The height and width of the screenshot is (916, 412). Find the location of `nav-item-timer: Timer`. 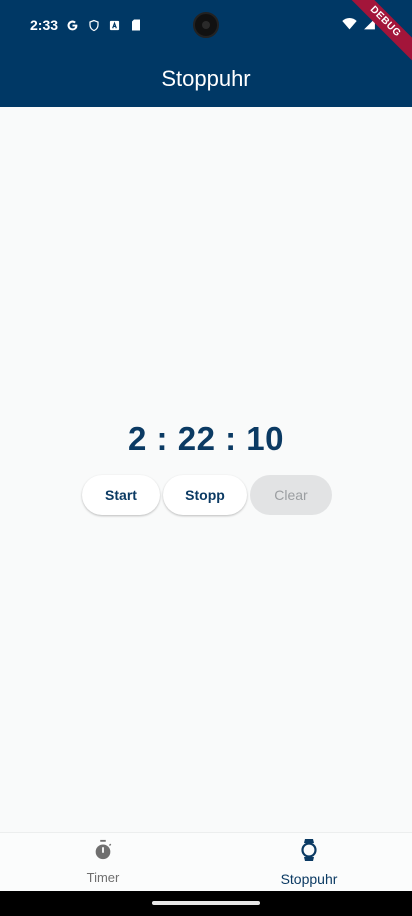

nav-item-timer: Timer is located at coordinates (103, 862).